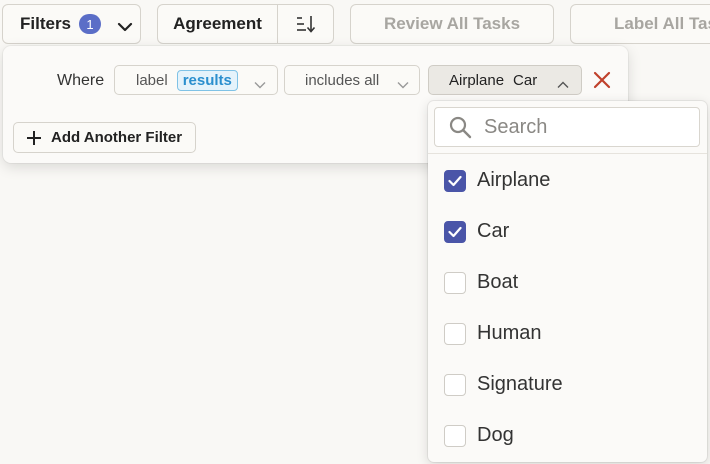  I want to click on close-icon, so click(602, 80).